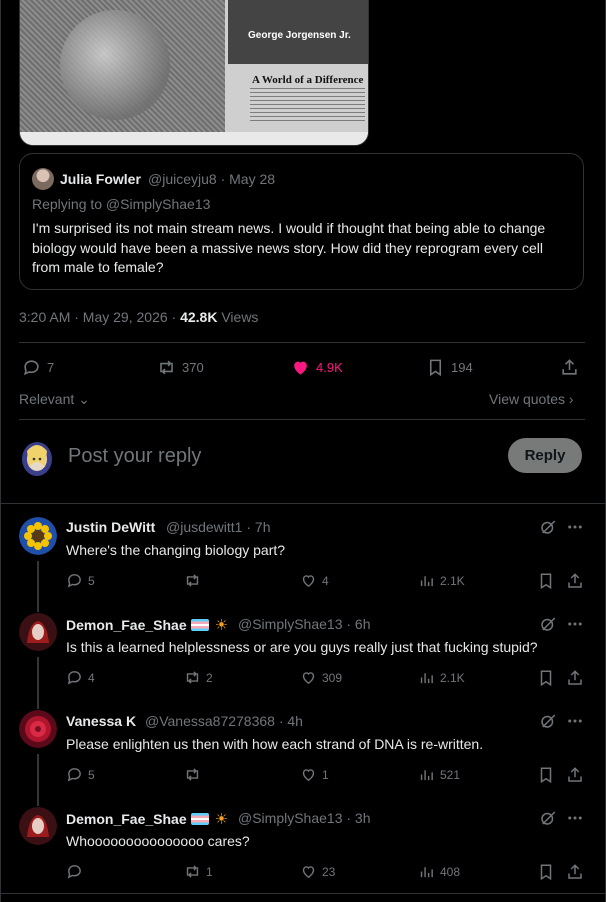  Describe the element at coordinates (329, 871) in the screenshot. I see `like-count: 23` at that location.